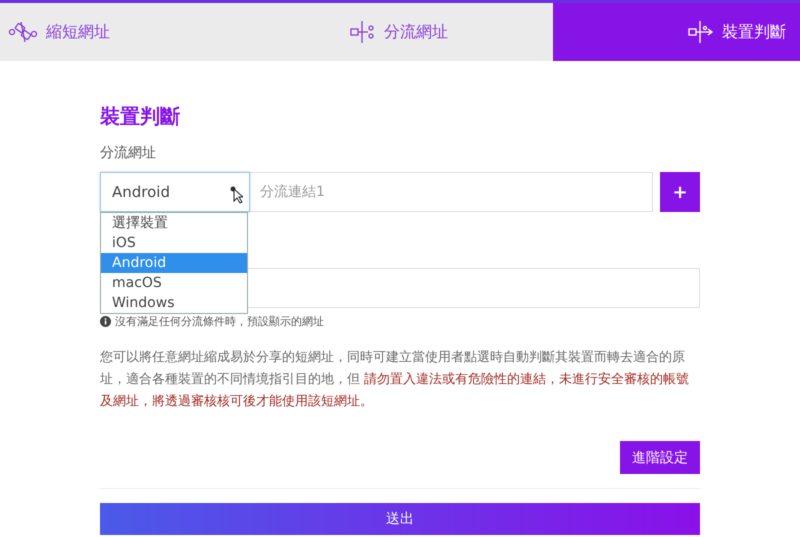  Describe the element at coordinates (174, 303) in the screenshot. I see `dropdown-option: Windows` at that location.